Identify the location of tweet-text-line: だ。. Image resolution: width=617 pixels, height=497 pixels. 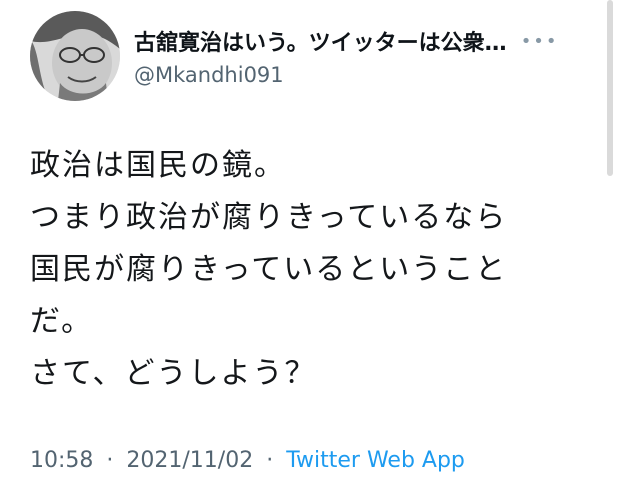
(62, 321).